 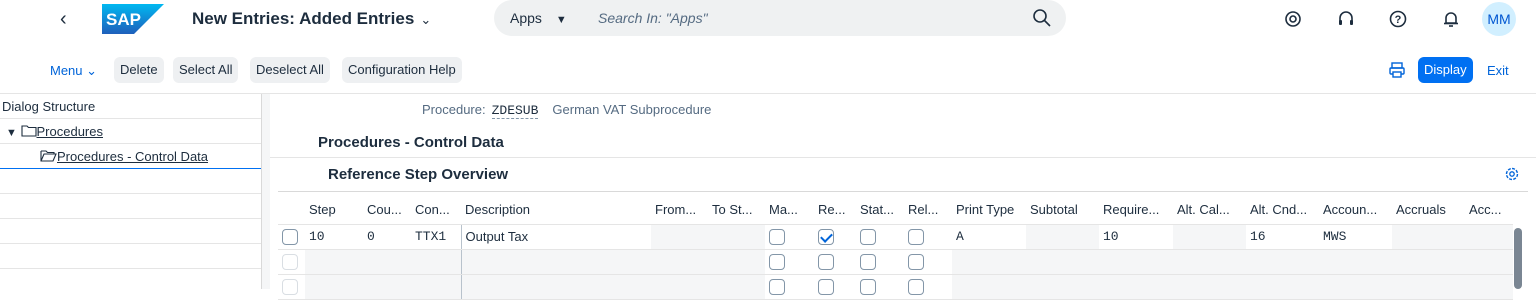 What do you see at coordinates (989, 210) in the screenshot?
I see `column-header: Print Type` at bounding box center [989, 210].